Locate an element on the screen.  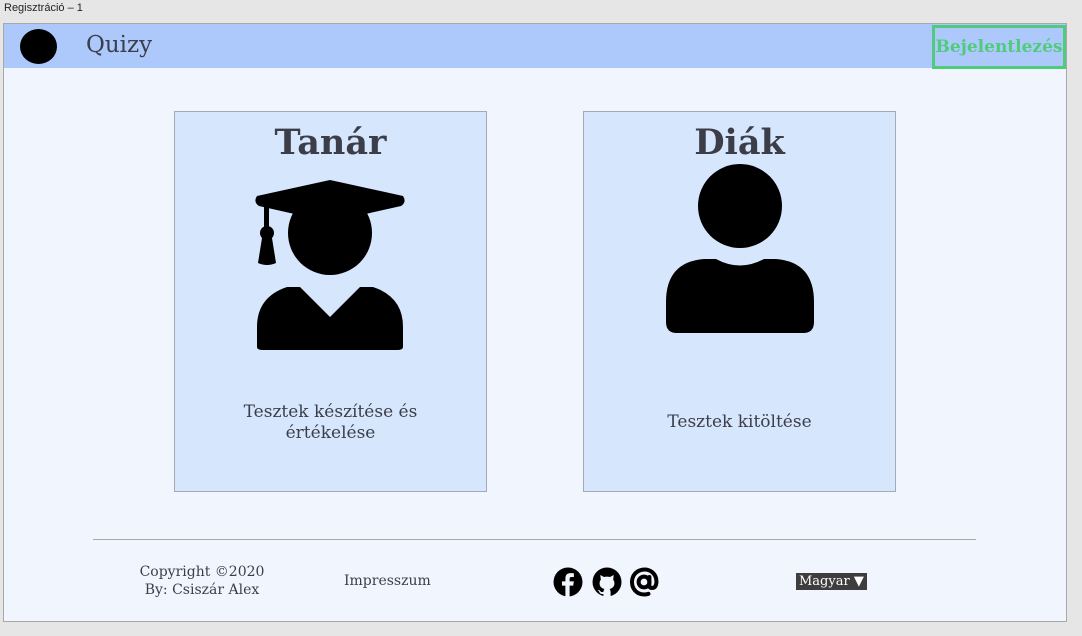
teacher-card-description: Tesztek készítése és értékelése is located at coordinates (330, 422).